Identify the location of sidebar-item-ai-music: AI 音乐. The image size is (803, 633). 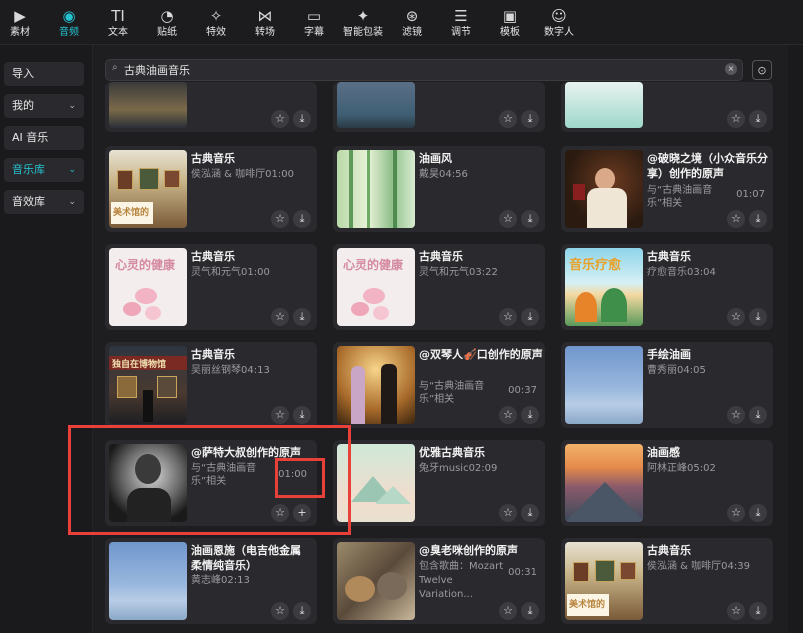
(44, 138).